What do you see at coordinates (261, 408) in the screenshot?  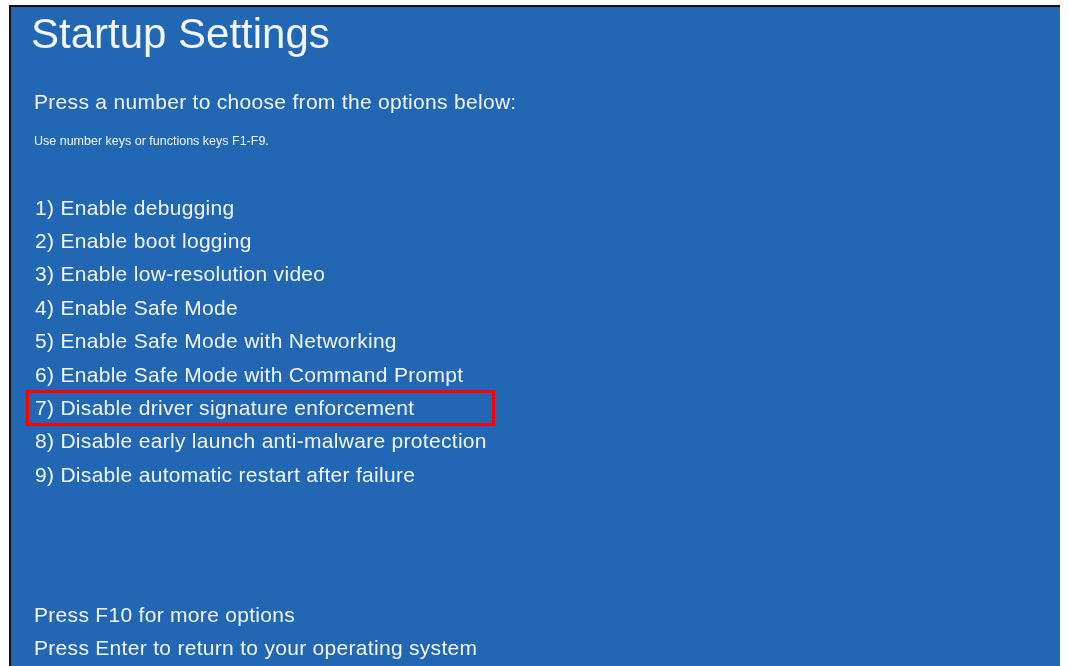 I see `startup-option: 7) Disable driver signature enforcement` at bounding box center [261, 408].